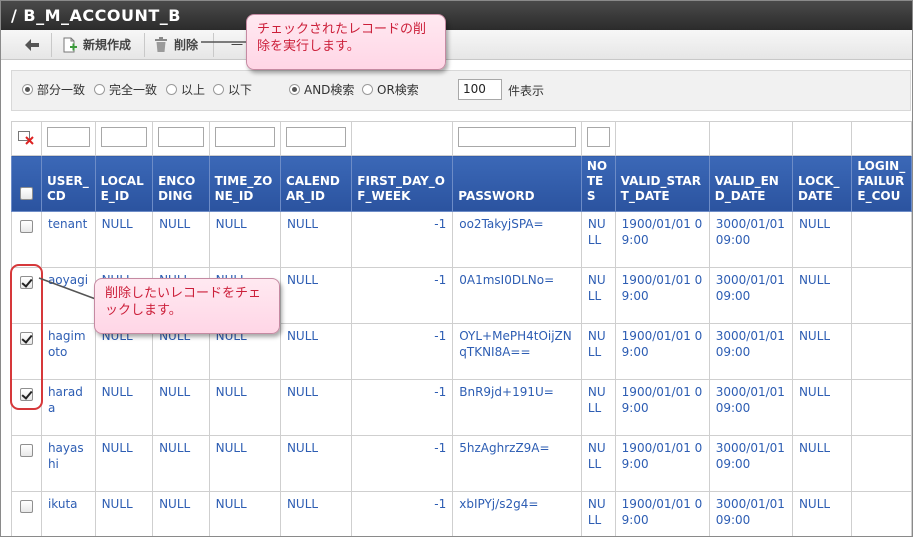 The image size is (913, 537). I want to click on callout-pointer-check, so click(70, 289).